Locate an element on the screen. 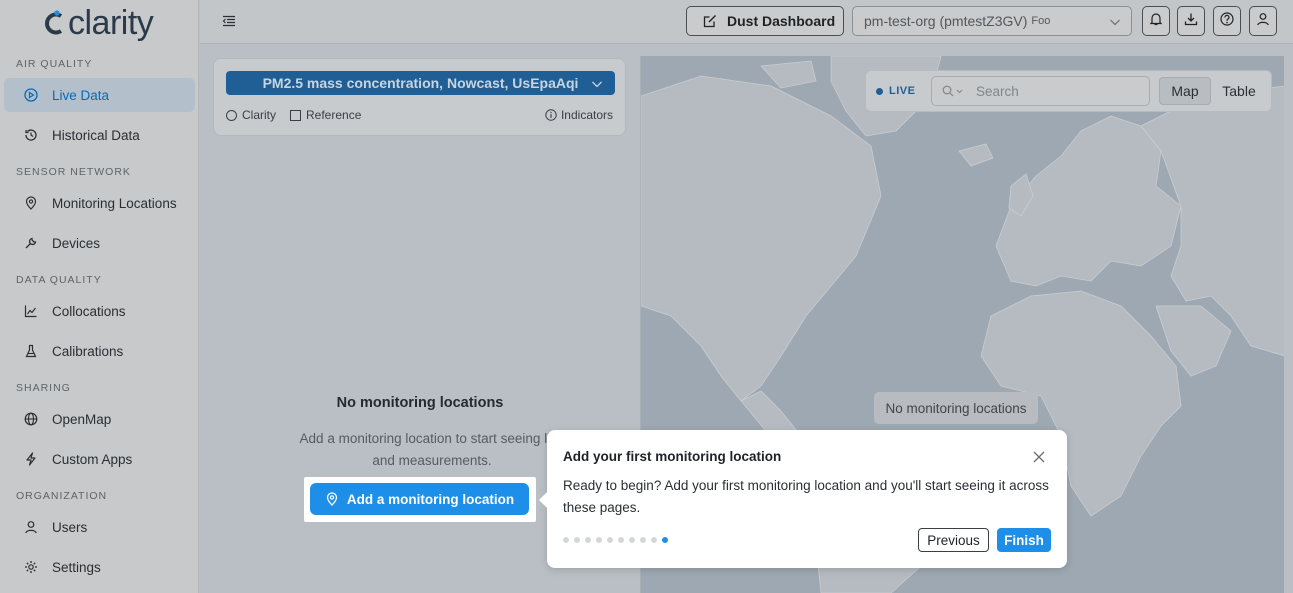 The width and height of the screenshot is (1293, 593). sidebar-item-label: Custom Apps is located at coordinates (92, 459).